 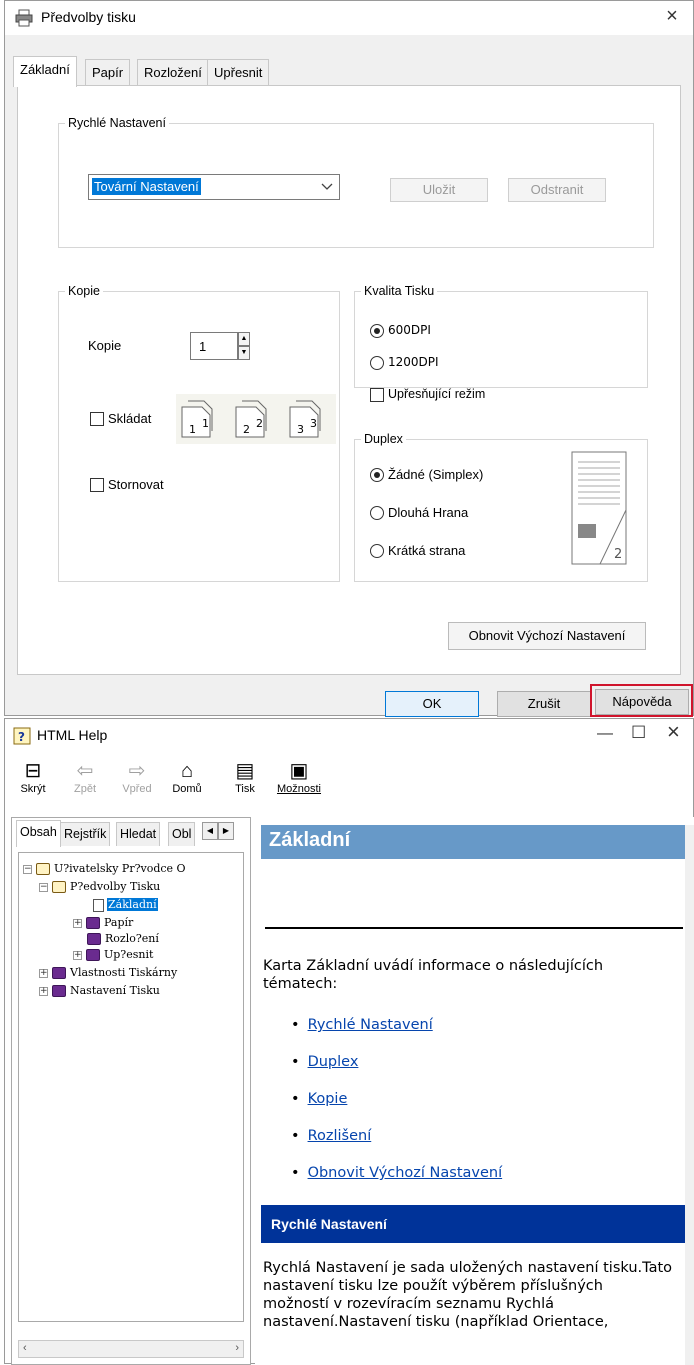 I want to click on back-button: ⇦ Zpět, so click(x=85, y=777).